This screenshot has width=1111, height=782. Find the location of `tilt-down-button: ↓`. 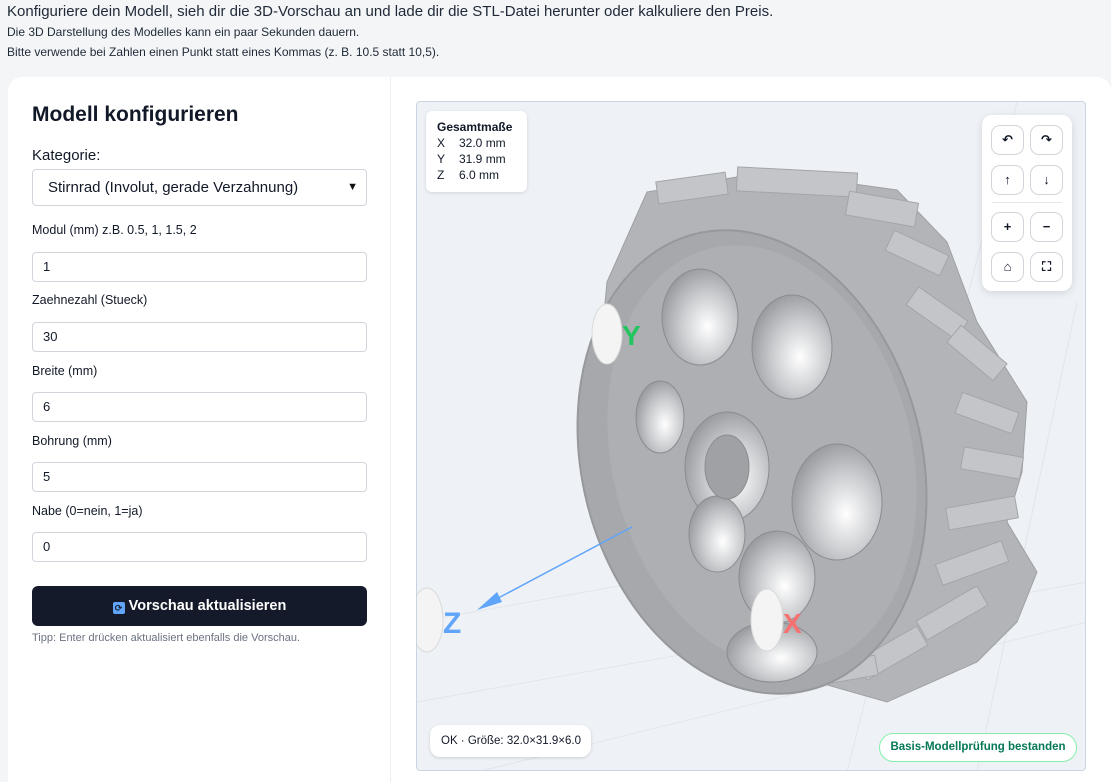

tilt-down-button: ↓ is located at coordinates (1046, 180).